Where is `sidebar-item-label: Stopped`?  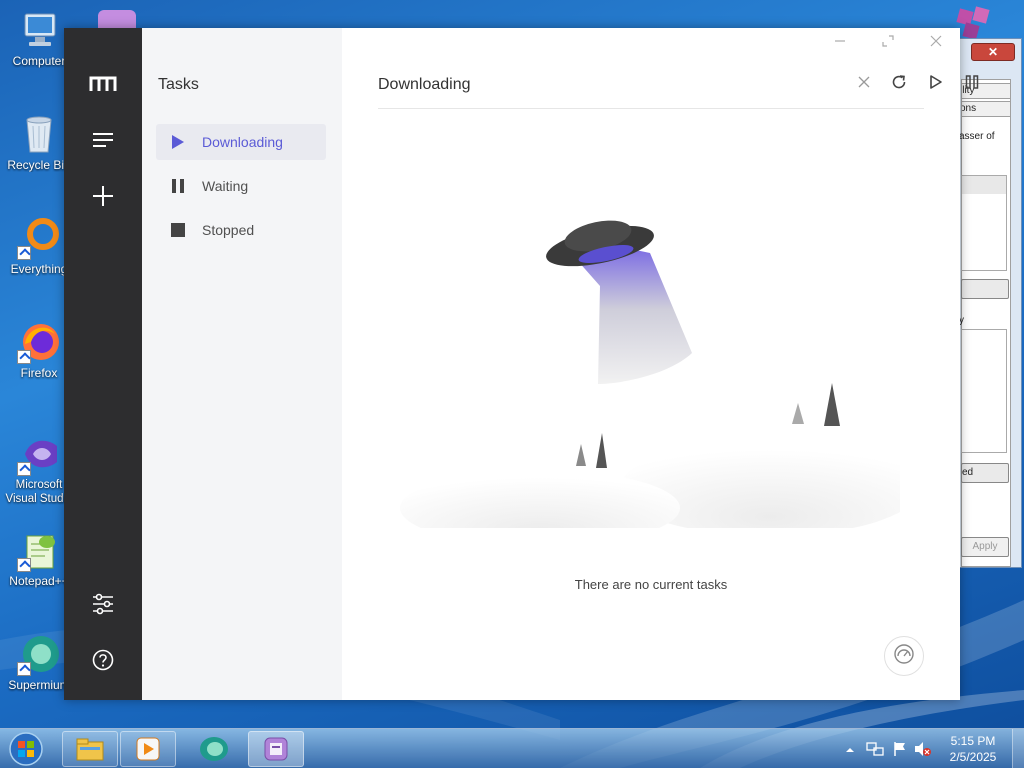 sidebar-item-label: Stopped is located at coordinates (228, 230).